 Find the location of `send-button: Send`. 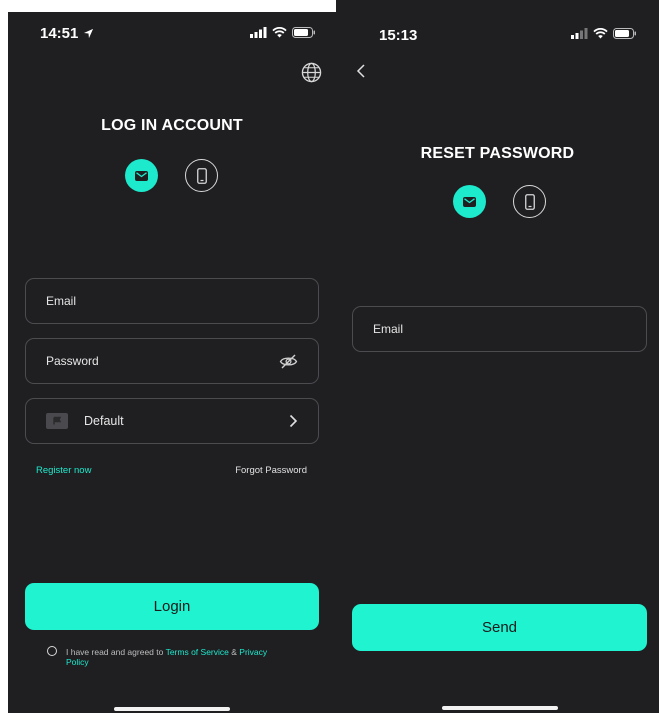

send-button: Send is located at coordinates (499, 627).